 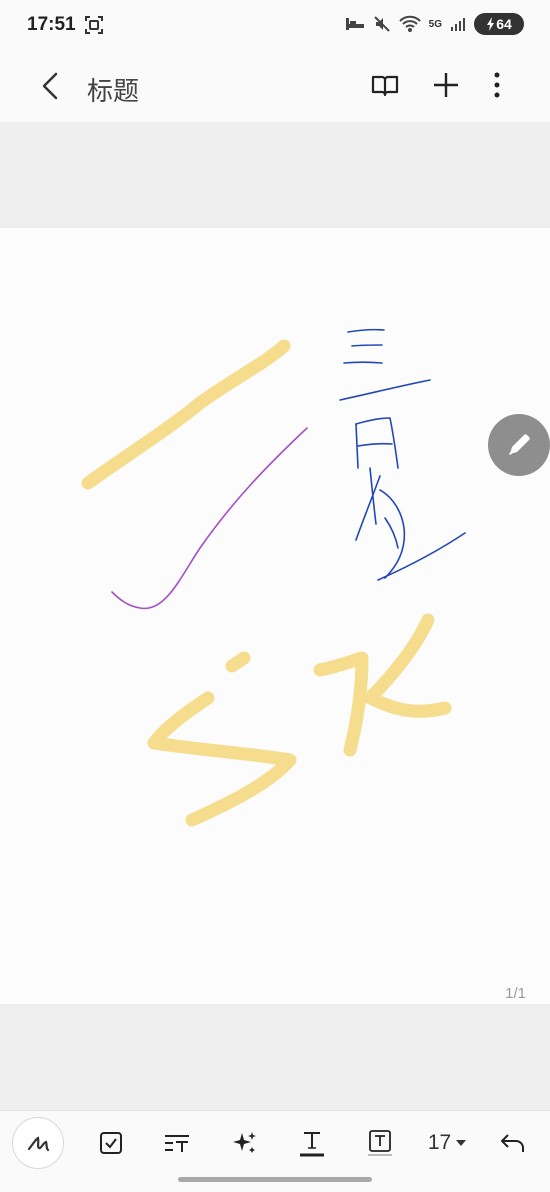 I want to click on text-format-icon, so click(x=177, y=1143).